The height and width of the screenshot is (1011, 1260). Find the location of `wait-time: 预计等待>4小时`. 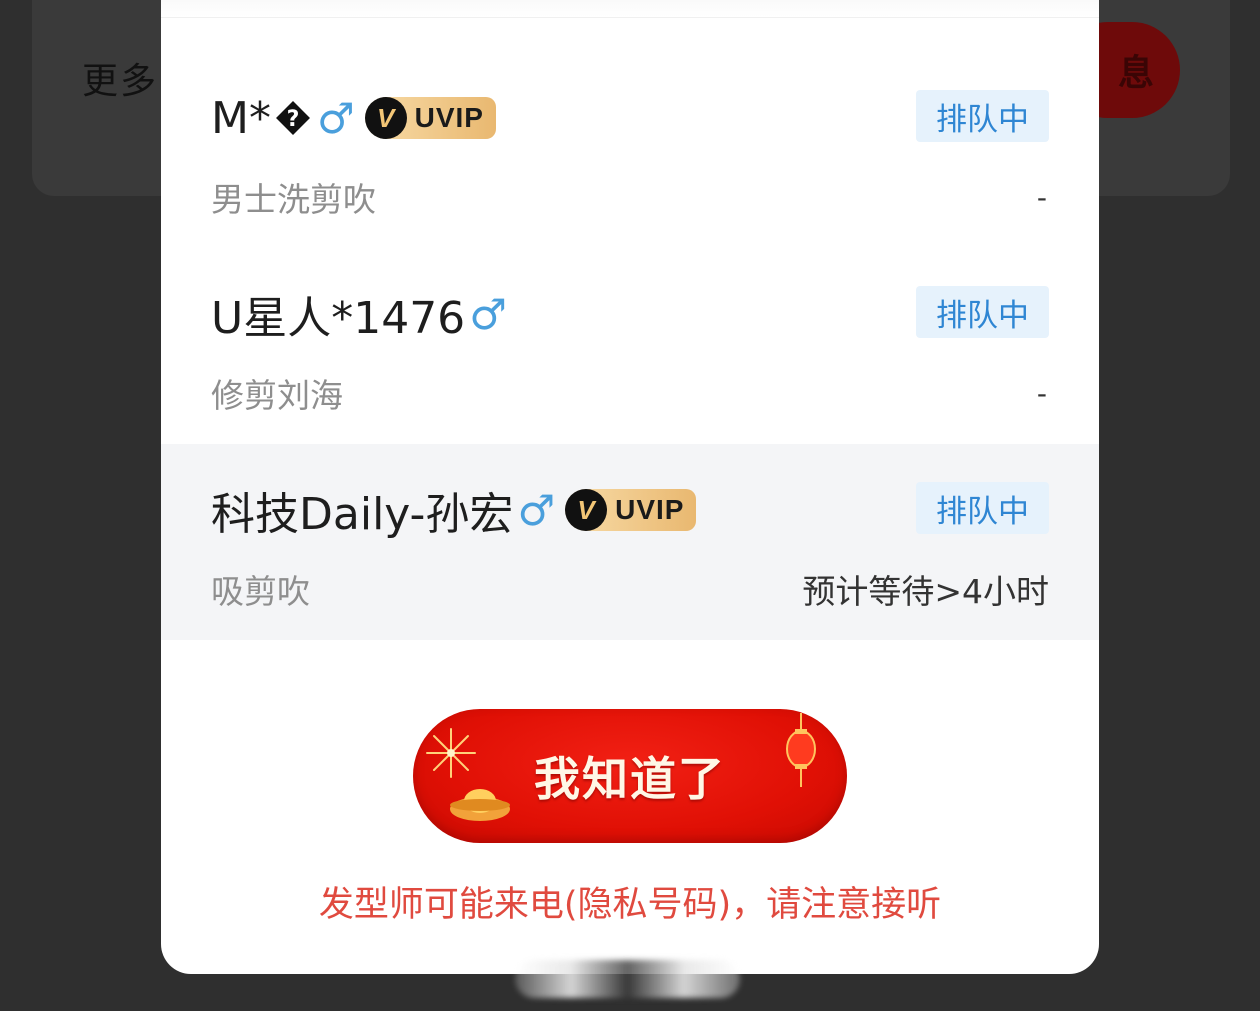

wait-time: 预计等待>4小时 is located at coordinates (925, 591).